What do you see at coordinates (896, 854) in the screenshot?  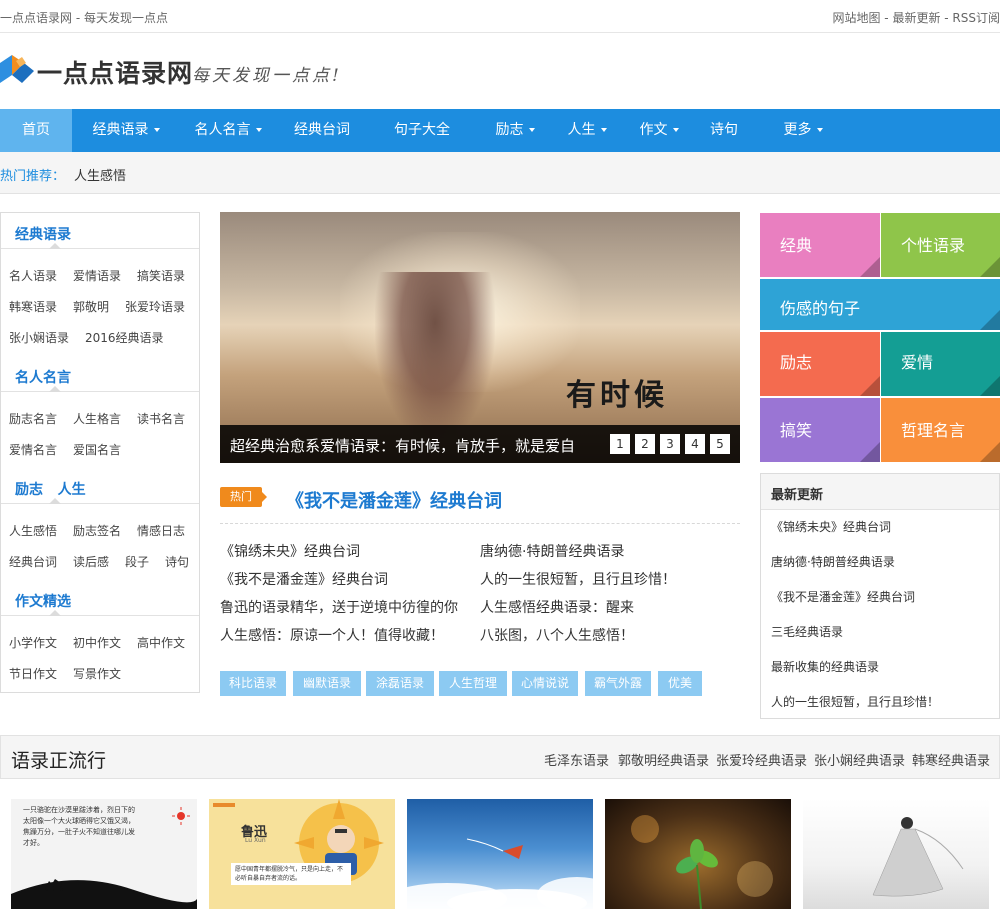 I see `thumbnail-woman-dress` at bounding box center [896, 854].